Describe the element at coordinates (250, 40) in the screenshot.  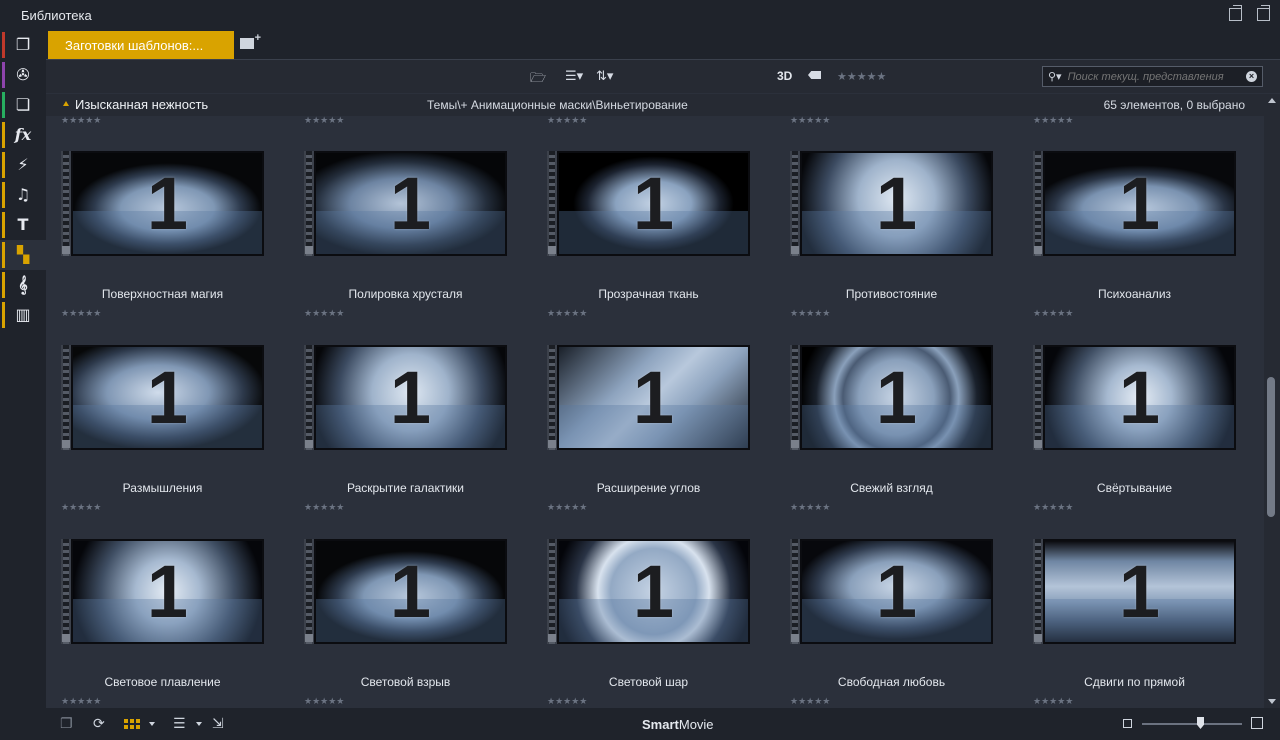
I see `add-tab-icon` at that location.